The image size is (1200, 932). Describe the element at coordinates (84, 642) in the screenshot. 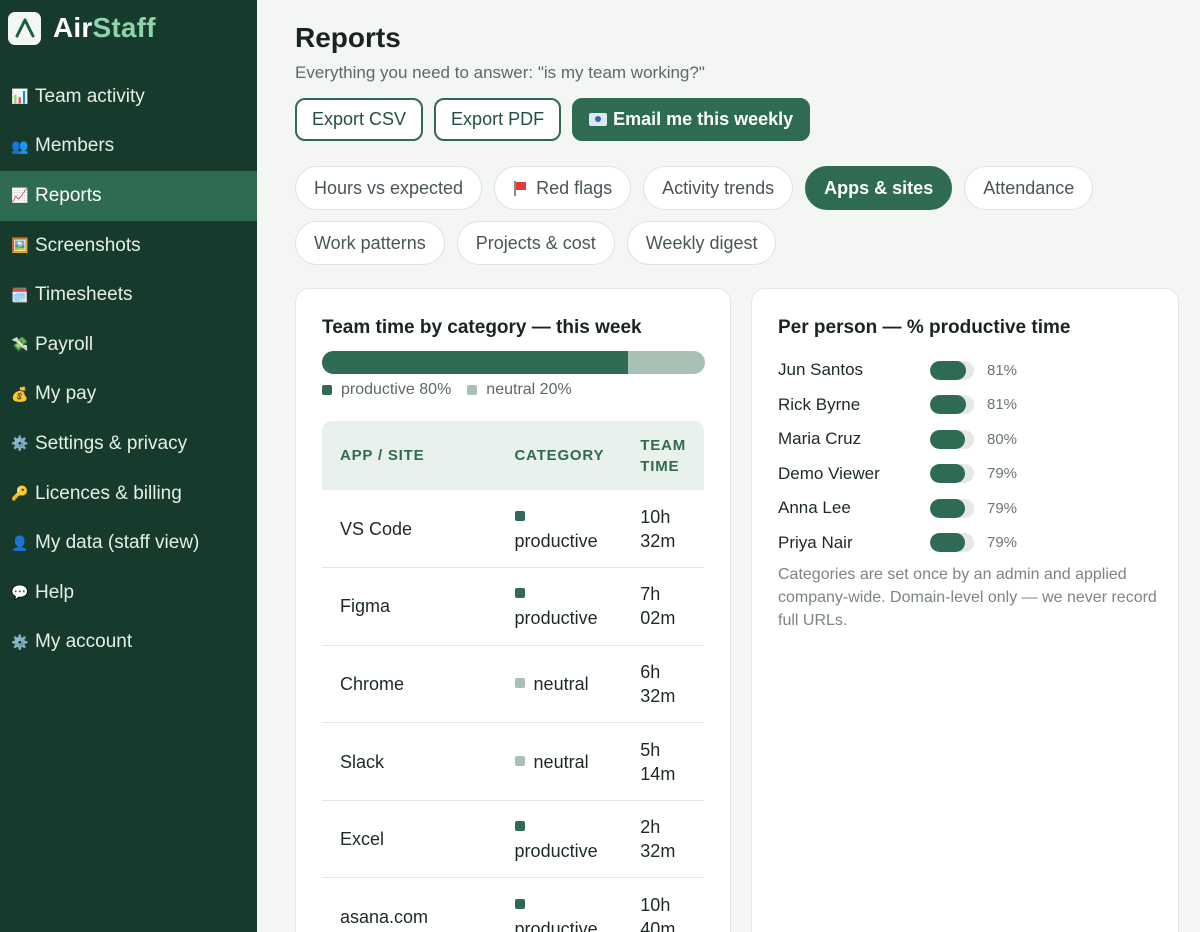

I see `sidebar-item-label: My account` at that location.